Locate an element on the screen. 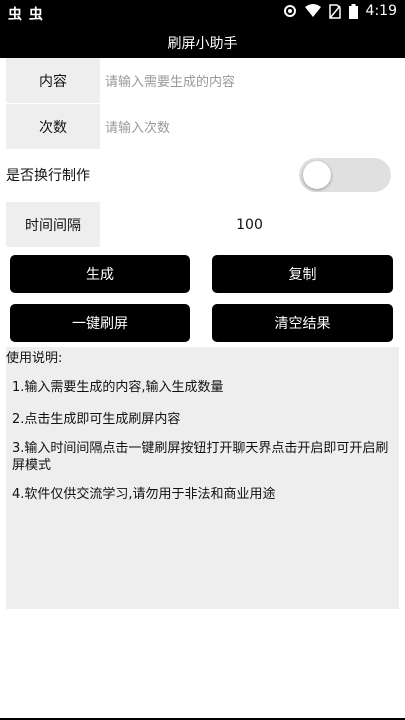 The height and width of the screenshot is (720, 405). copy-button: 复制 is located at coordinates (302, 274).